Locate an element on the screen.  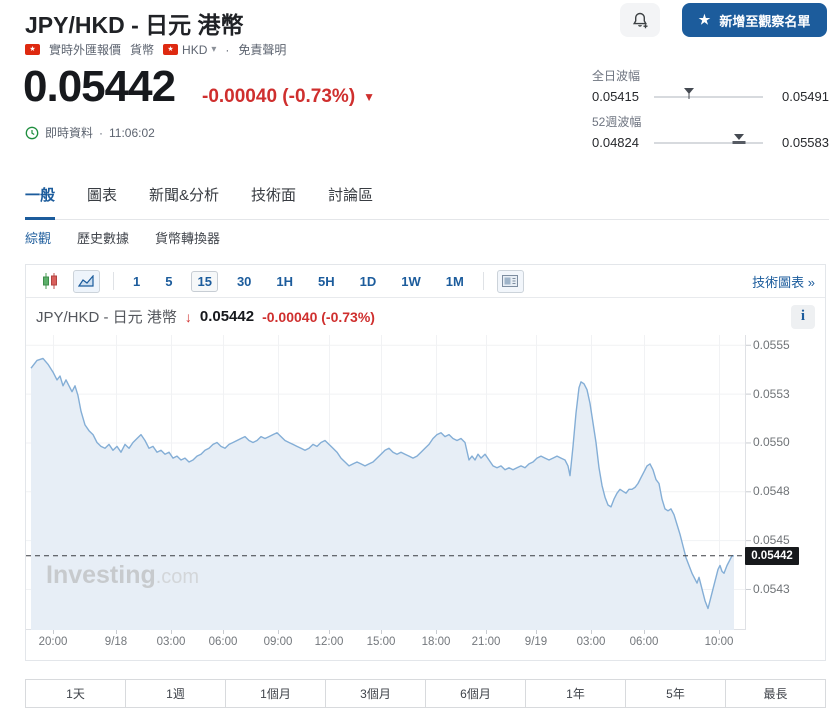
x-axis-label: 9/19 is located at coordinates (536, 642).